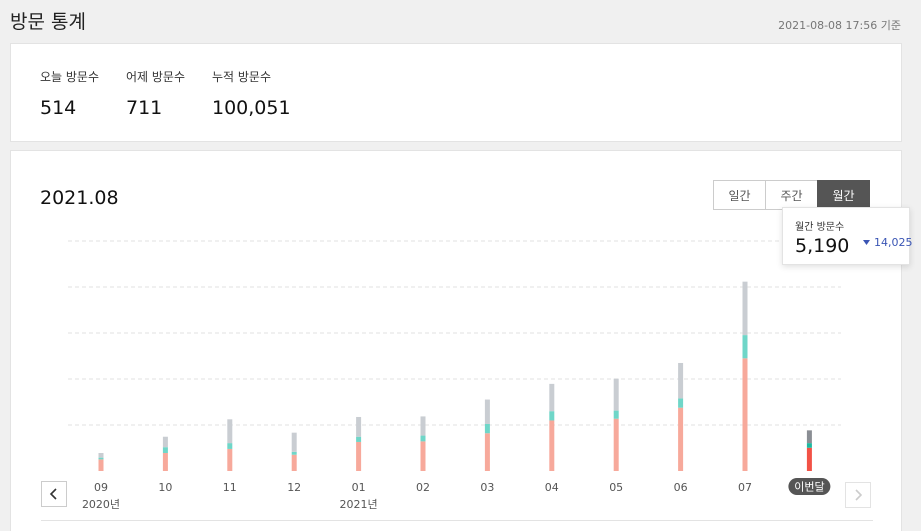 The width and height of the screenshot is (921, 531). I want to click on page-title: 방문 통계, so click(48, 22).